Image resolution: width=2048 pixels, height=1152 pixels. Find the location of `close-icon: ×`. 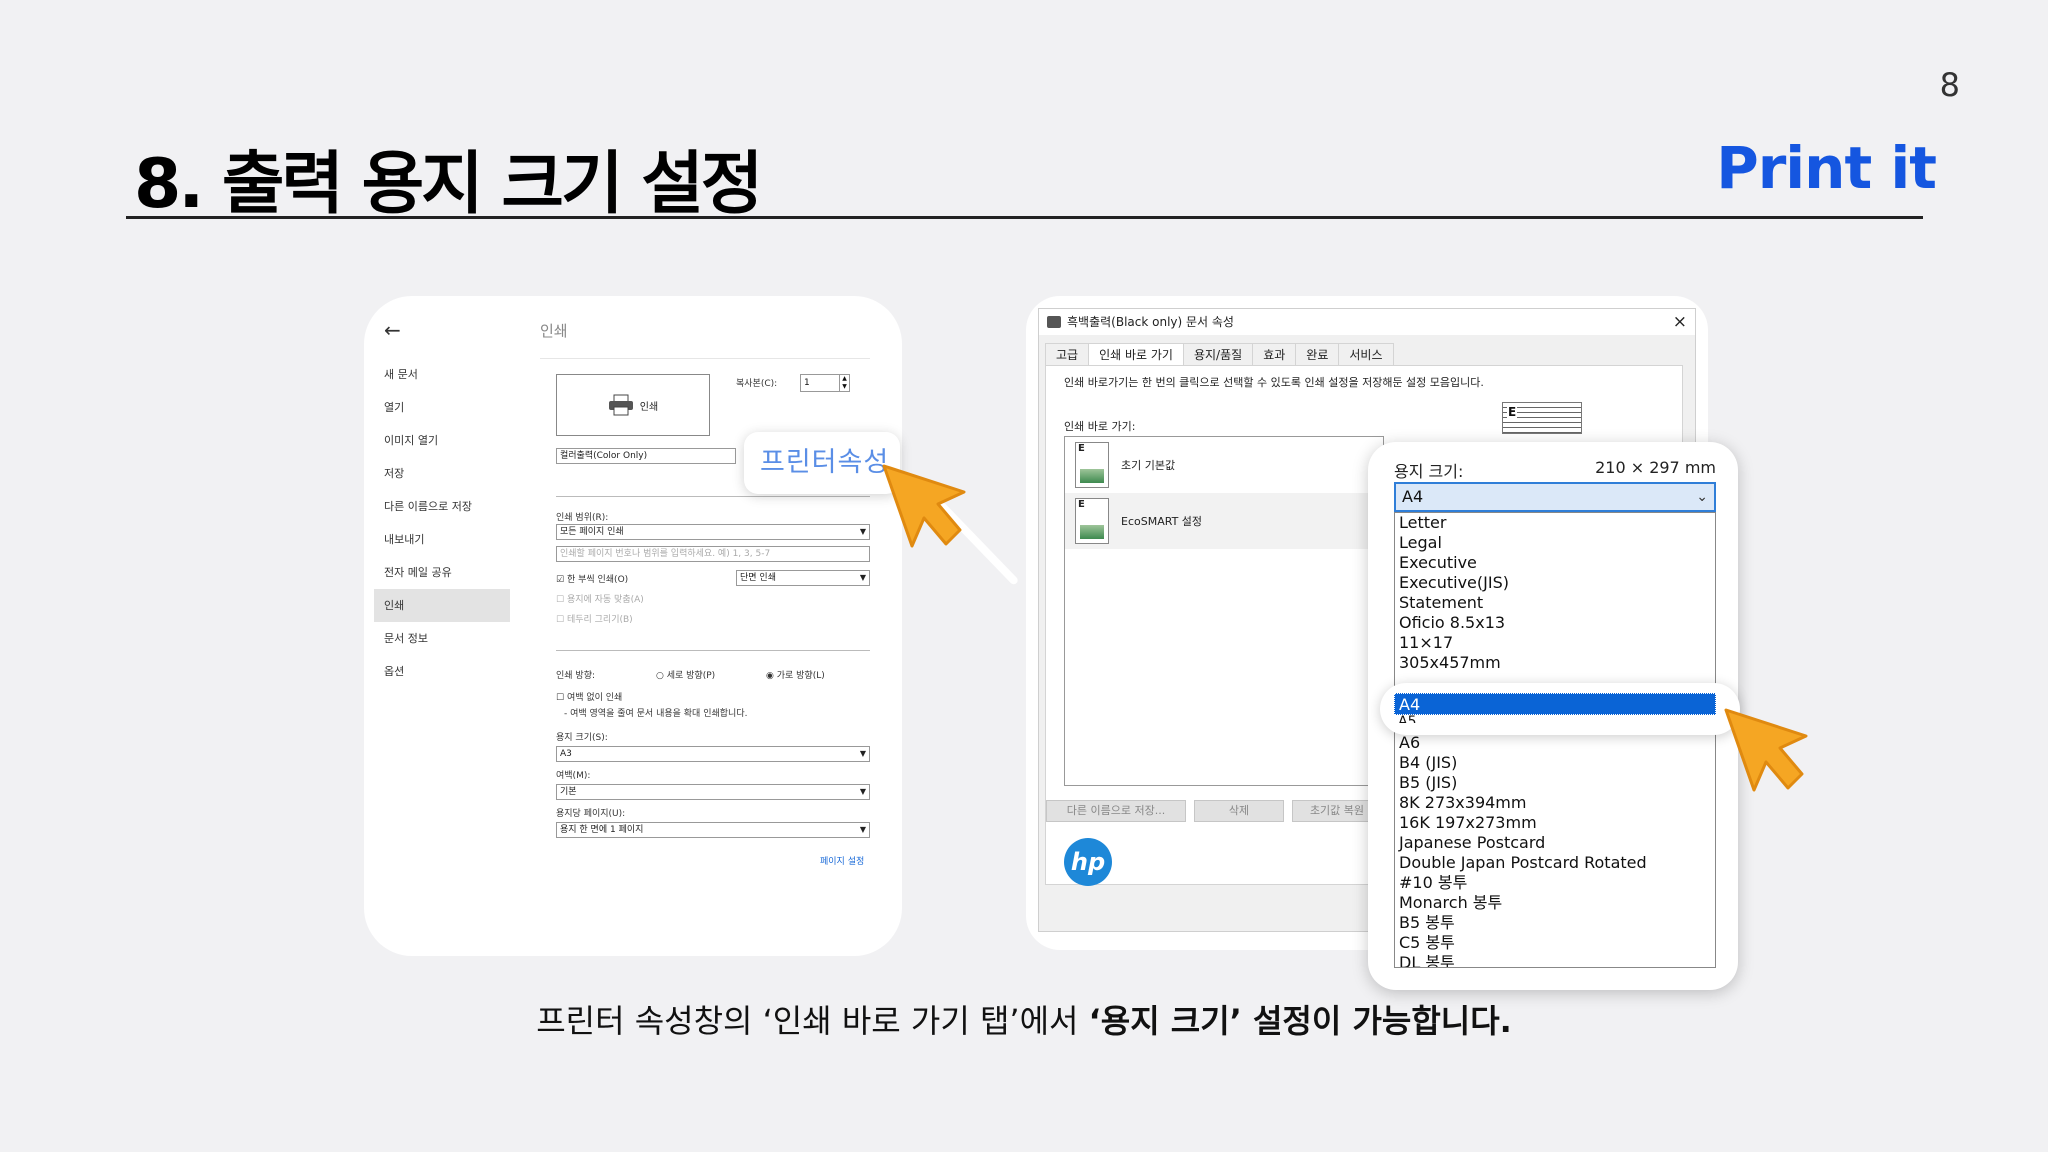

close-icon: × is located at coordinates (1680, 322).